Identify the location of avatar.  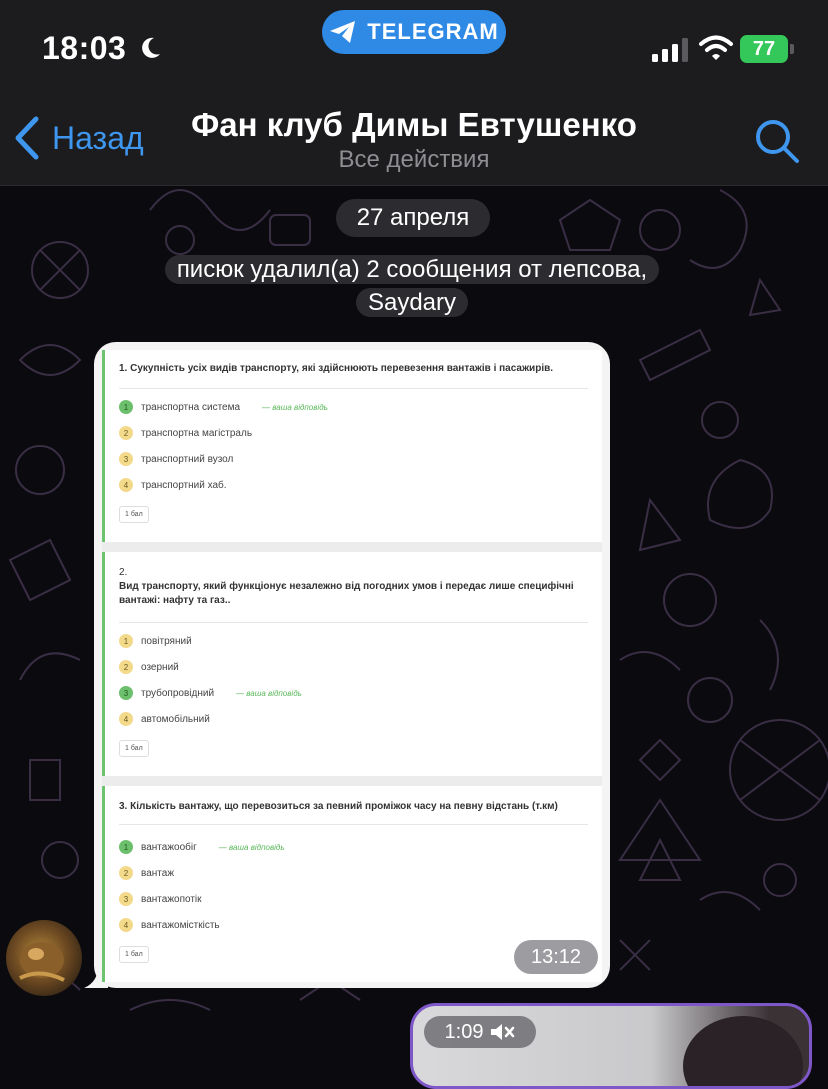
(44, 958).